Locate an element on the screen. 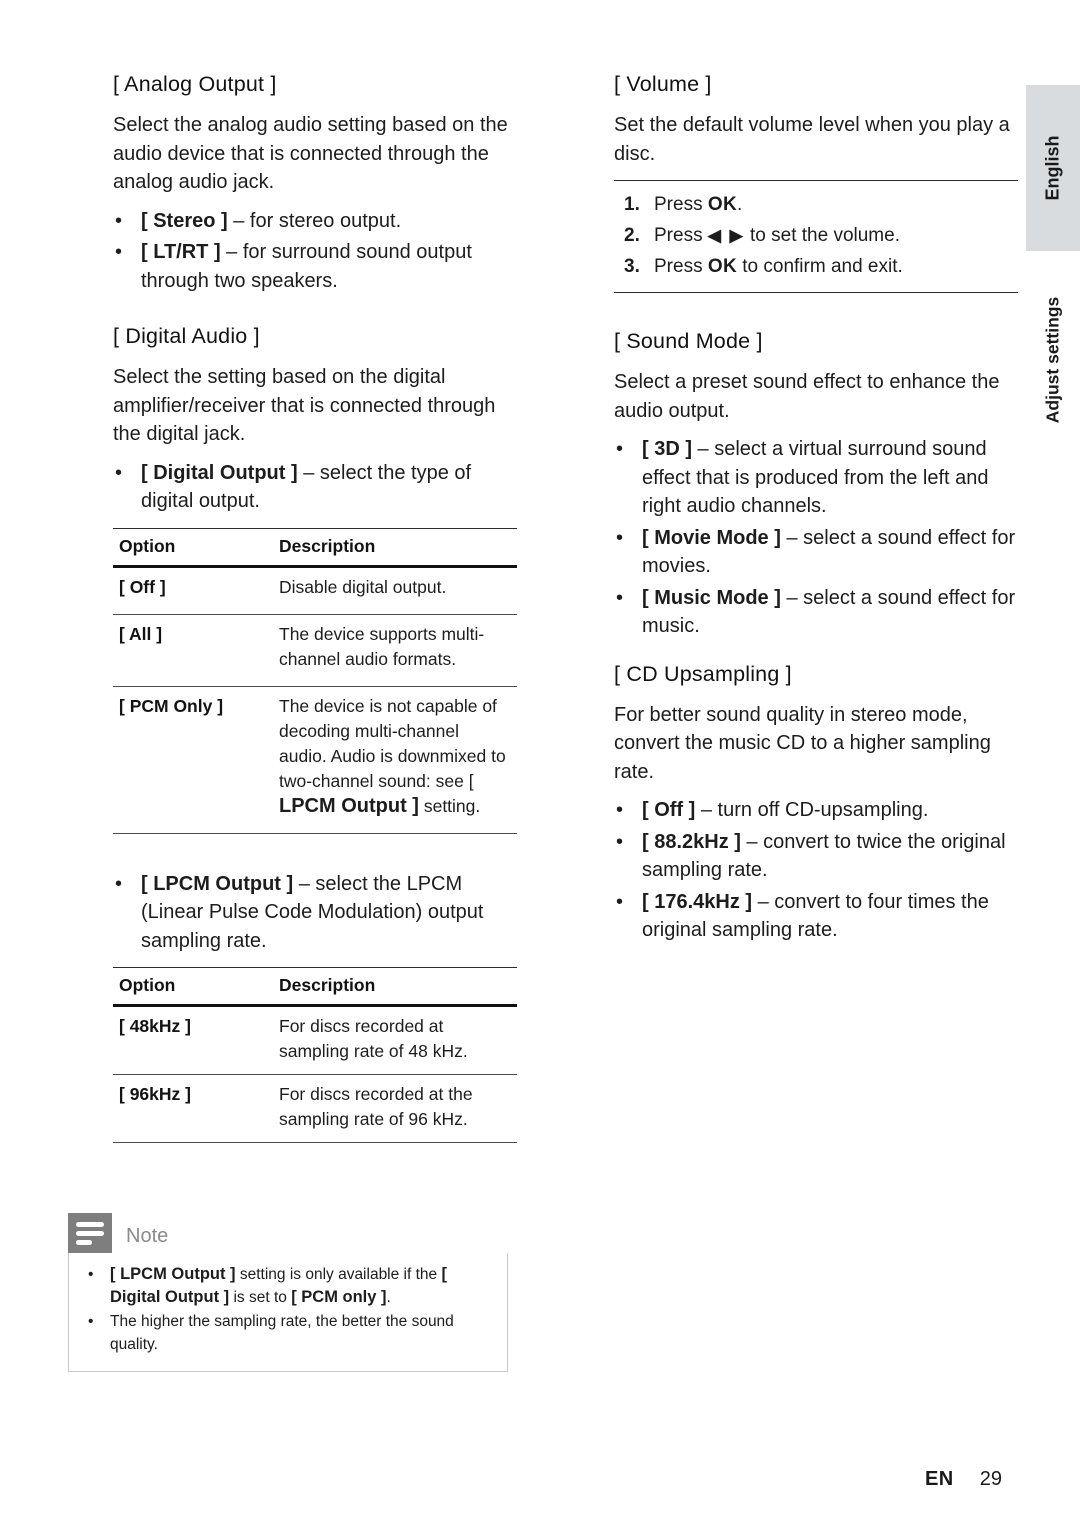 The height and width of the screenshot is (1527, 1080). note-header: Note is located at coordinates (288, 1233).